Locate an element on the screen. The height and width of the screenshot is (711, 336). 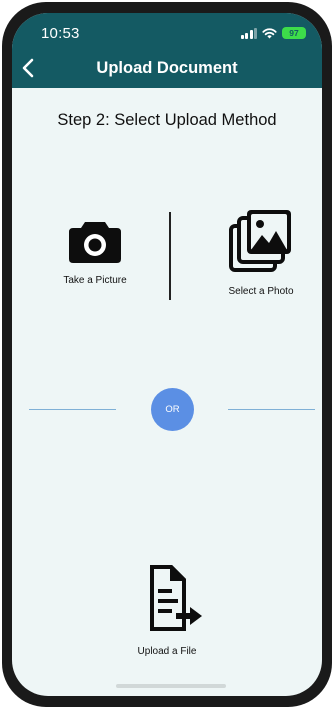
status-icons: 97 is located at coordinates (273, 33).